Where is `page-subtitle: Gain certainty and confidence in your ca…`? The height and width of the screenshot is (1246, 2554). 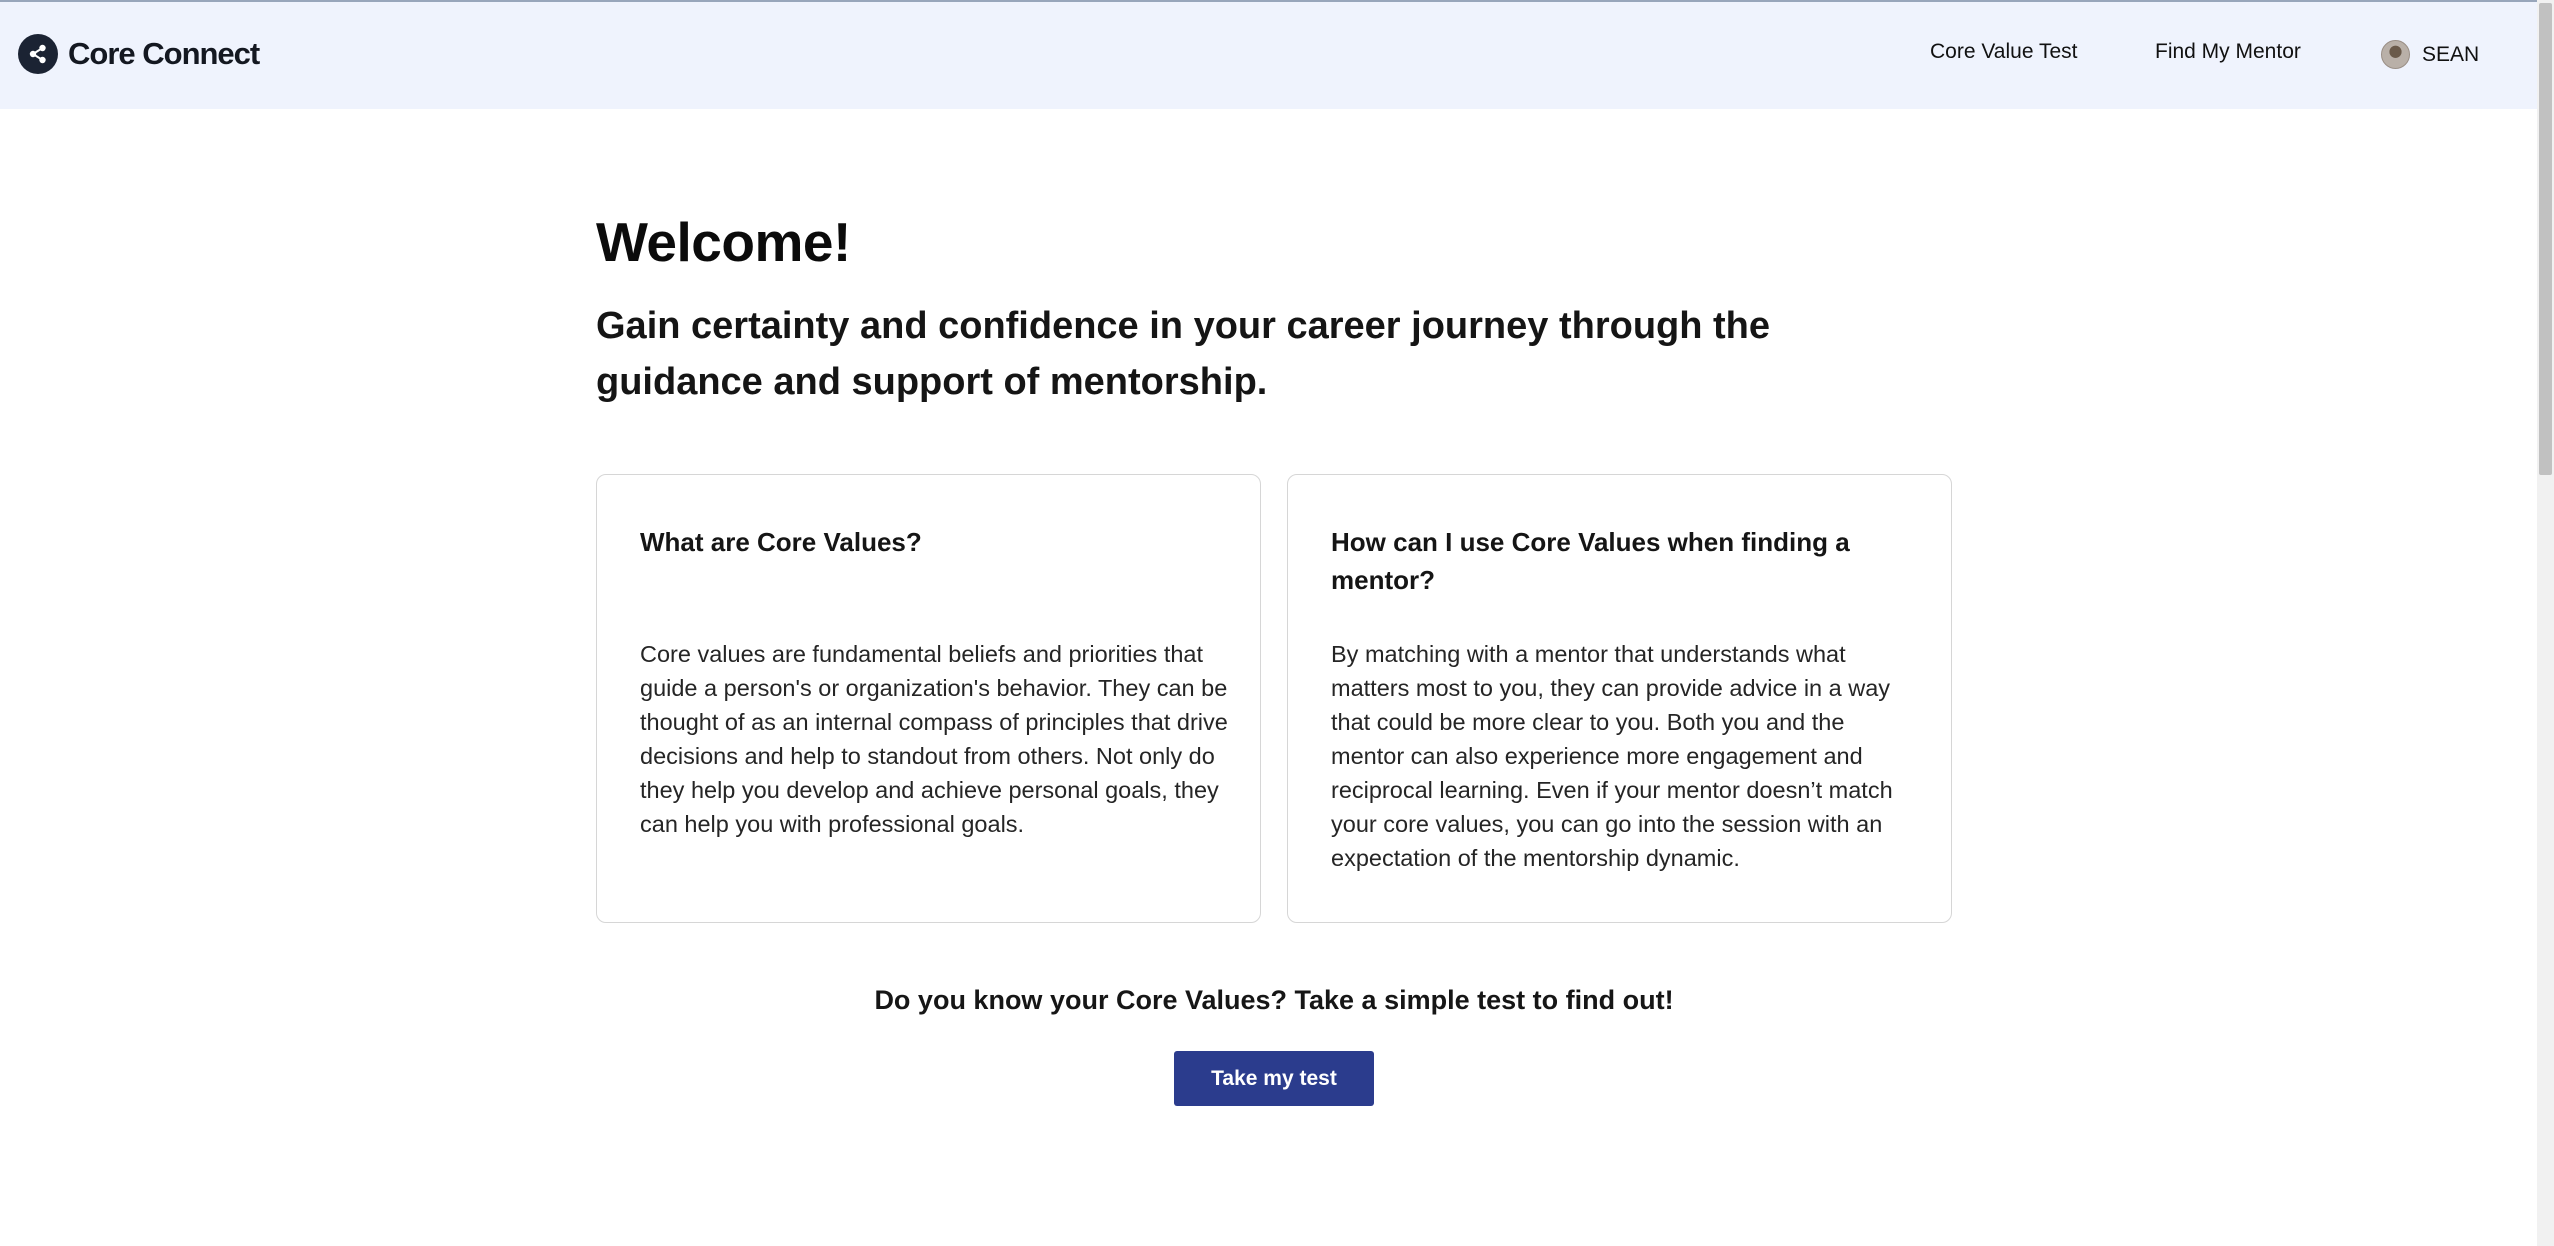 page-subtitle: Gain certainty and confidence in your ca… is located at coordinates (1183, 354).